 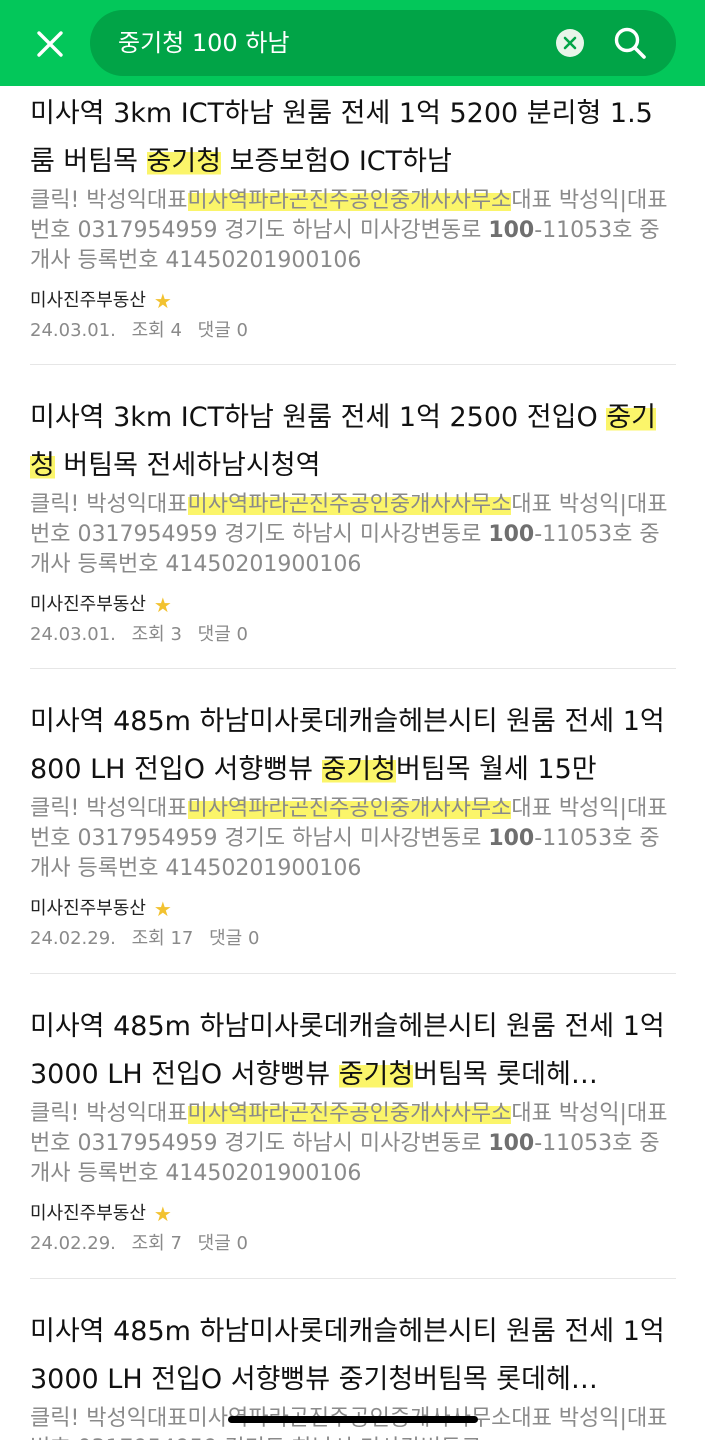 I want to click on close-icon, so click(x=50, y=44).